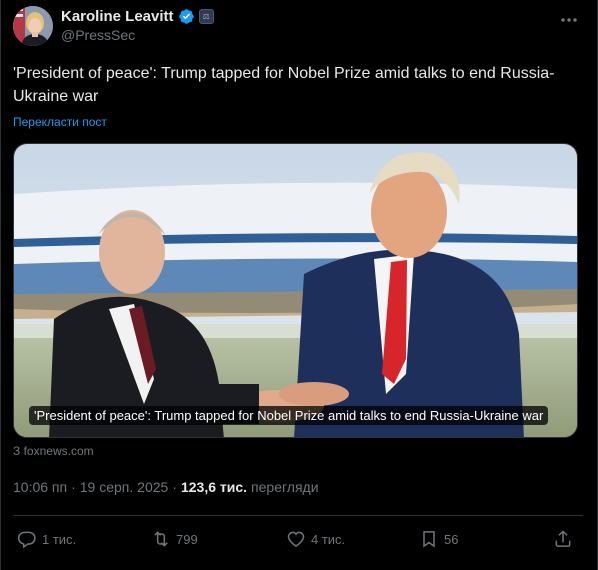 This screenshot has height=570, width=598. Describe the element at coordinates (59, 539) in the screenshot. I see `reply-count: 1 тис.` at that location.